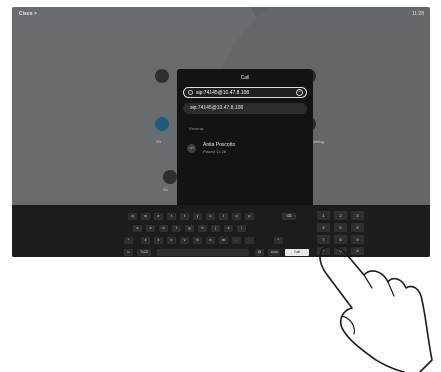  I want to click on key-j: j, so click(215, 228).